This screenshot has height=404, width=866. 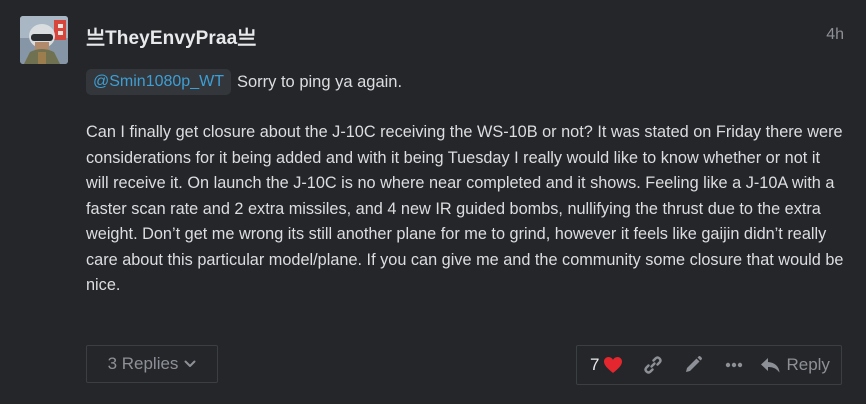 What do you see at coordinates (319, 81) in the screenshot?
I see `mention-text: Sorry to ping ya again.` at bounding box center [319, 81].